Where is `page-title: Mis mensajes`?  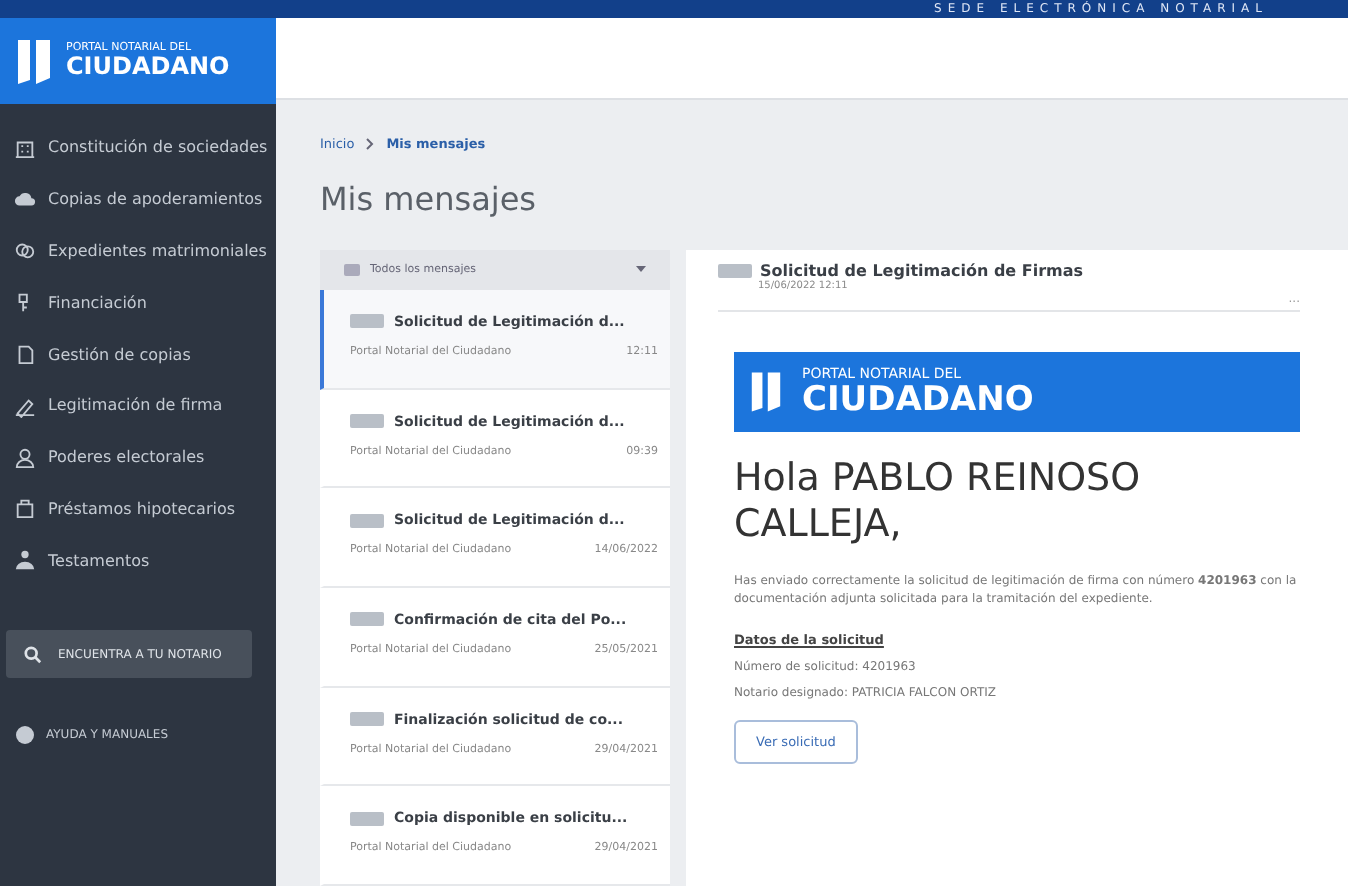 page-title: Mis mensajes is located at coordinates (429, 199).